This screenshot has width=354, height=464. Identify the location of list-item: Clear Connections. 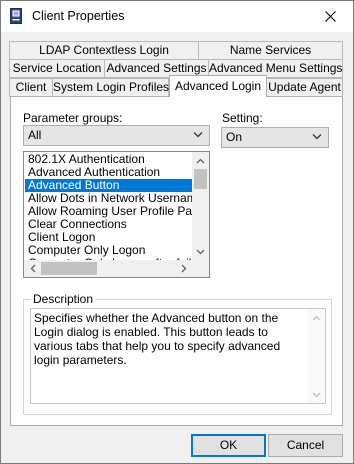
(108, 224).